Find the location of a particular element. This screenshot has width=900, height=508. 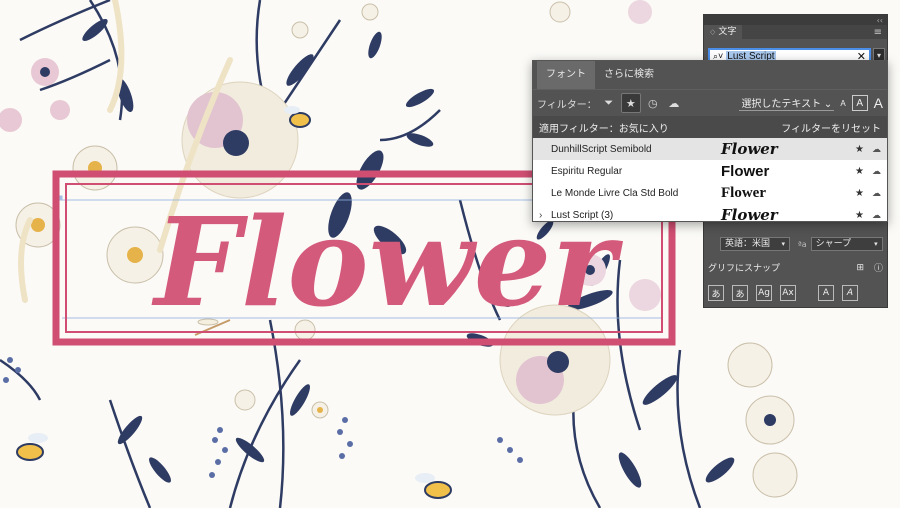

snap-proximity-button: Ax is located at coordinates (788, 293).